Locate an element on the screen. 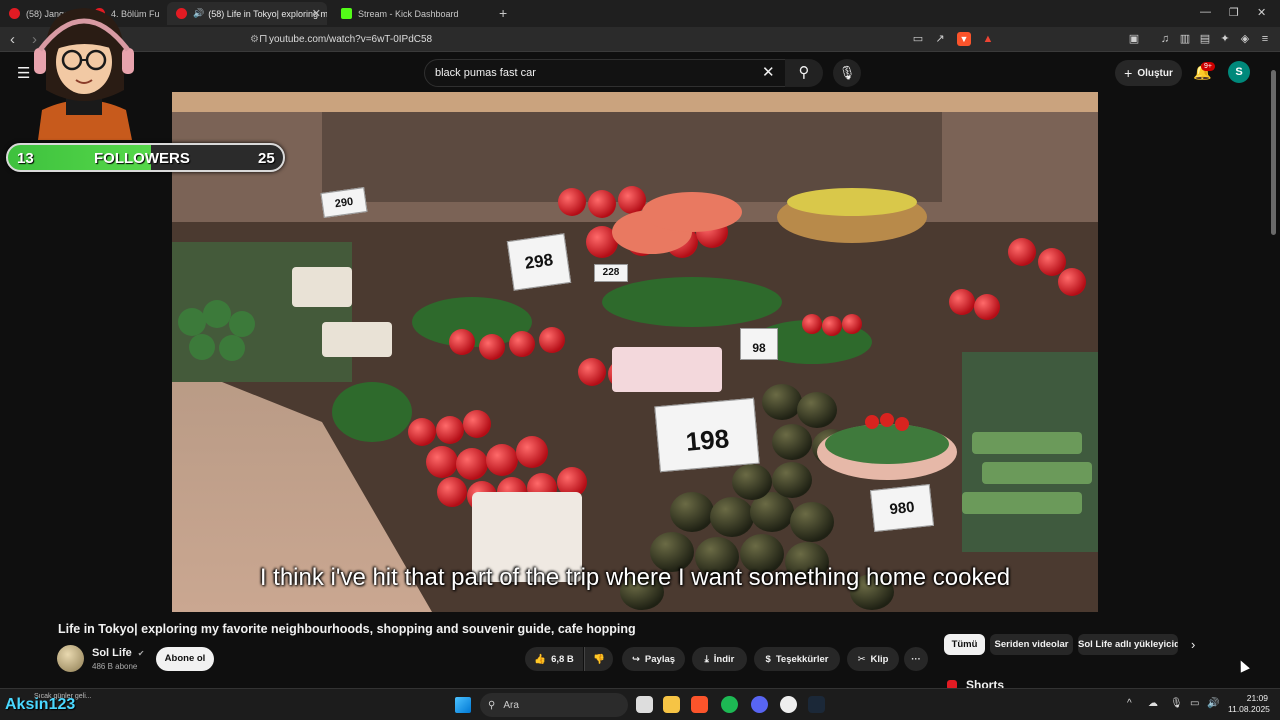 The height and width of the screenshot is (720, 1280). like-count: 6,8 B is located at coordinates (562, 659).